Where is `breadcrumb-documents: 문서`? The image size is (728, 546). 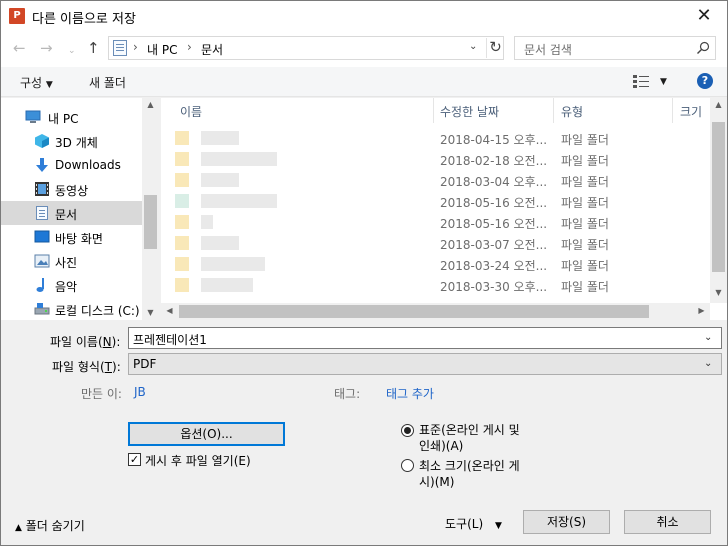 breadcrumb-documents: 문서 is located at coordinates (212, 49).